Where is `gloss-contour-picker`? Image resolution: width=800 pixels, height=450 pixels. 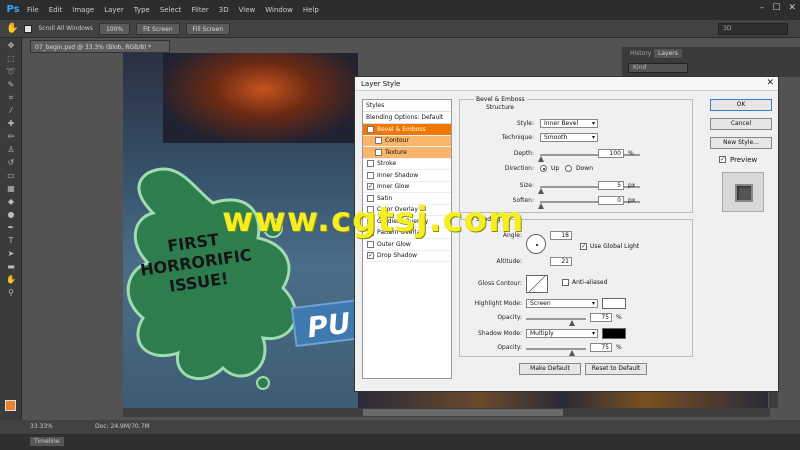 gloss-contour-picker is located at coordinates (537, 284).